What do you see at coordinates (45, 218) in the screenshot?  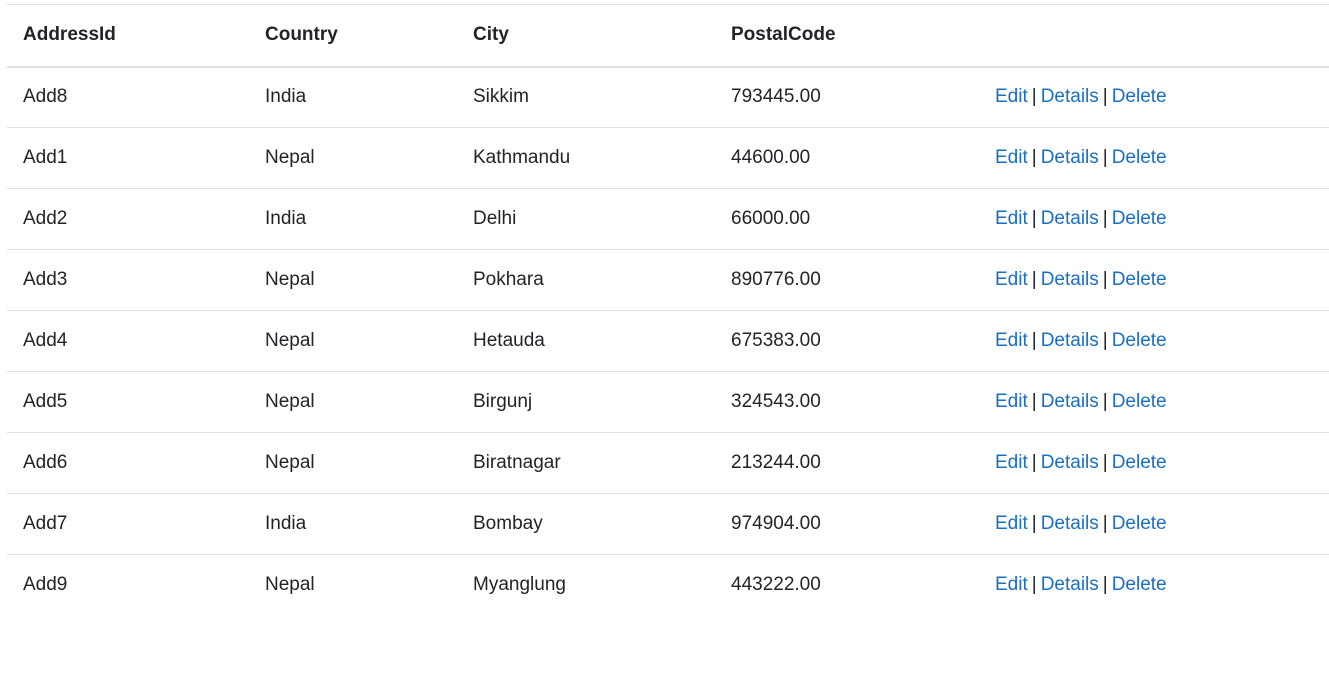 I see `cell-address-id: Add2` at bounding box center [45, 218].